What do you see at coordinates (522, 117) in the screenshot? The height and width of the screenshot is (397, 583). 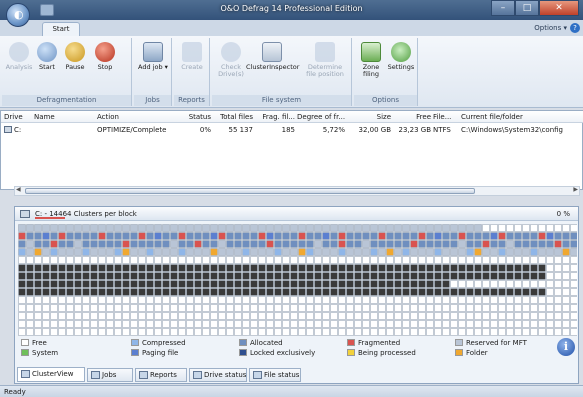 I see `col-current-file: Current file/folder` at bounding box center [522, 117].